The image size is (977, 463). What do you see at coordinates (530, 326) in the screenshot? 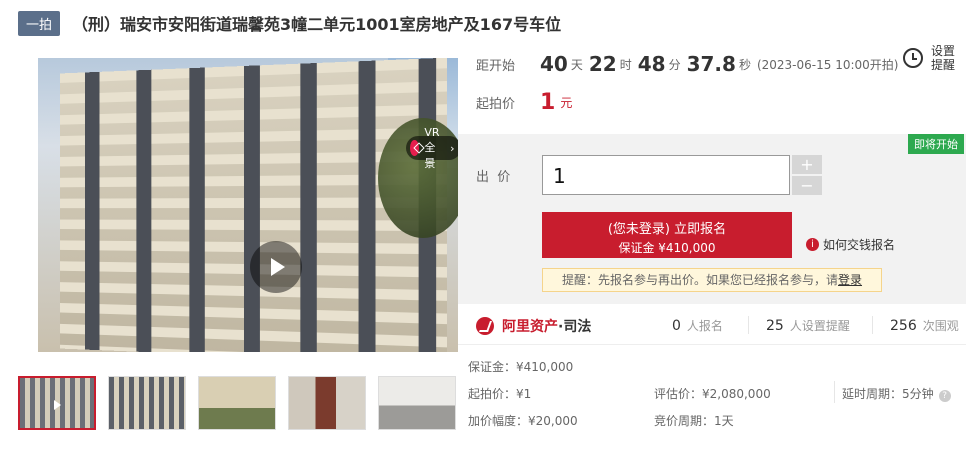
I see `brand-prefix: 阿里资产` at bounding box center [530, 326].